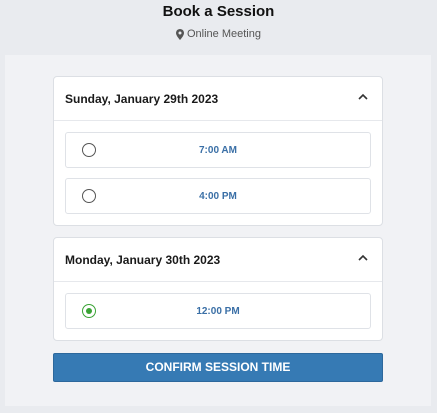  I want to click on time-slot-4pm: 4:00 PM, so click(218, 196).